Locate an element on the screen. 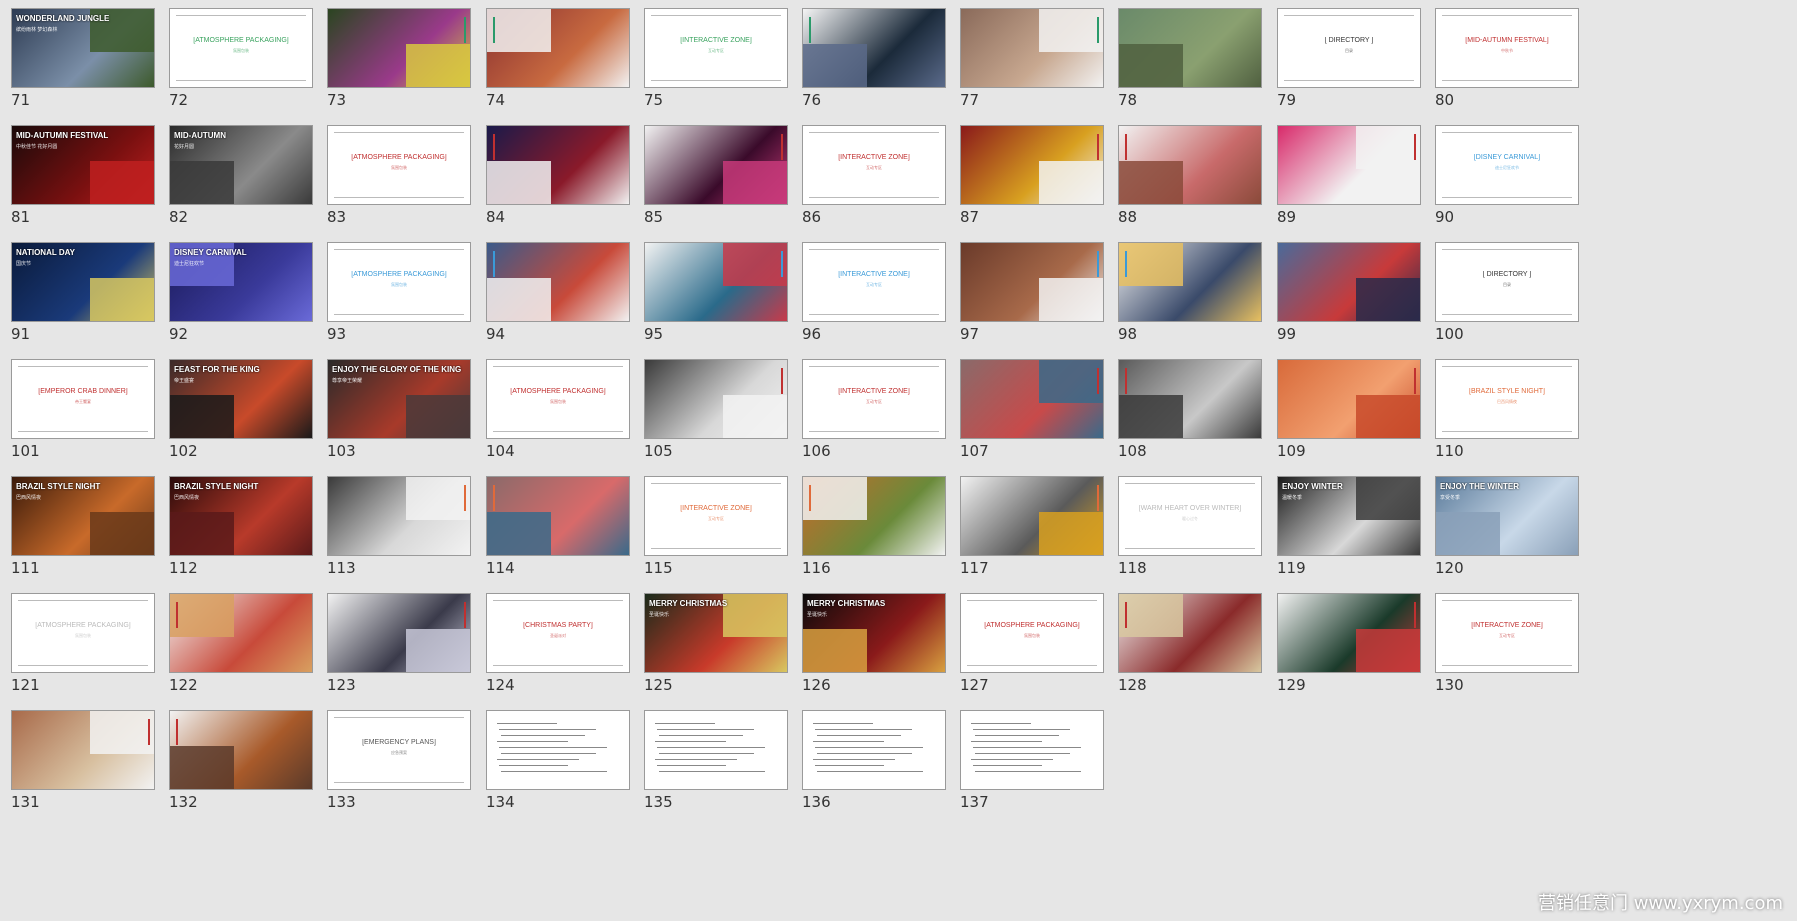 Image resolution: width=1797 pixels, height=921 pixels. slide-thumbnail-cell: 98 is located at coordinates (1190, 298).